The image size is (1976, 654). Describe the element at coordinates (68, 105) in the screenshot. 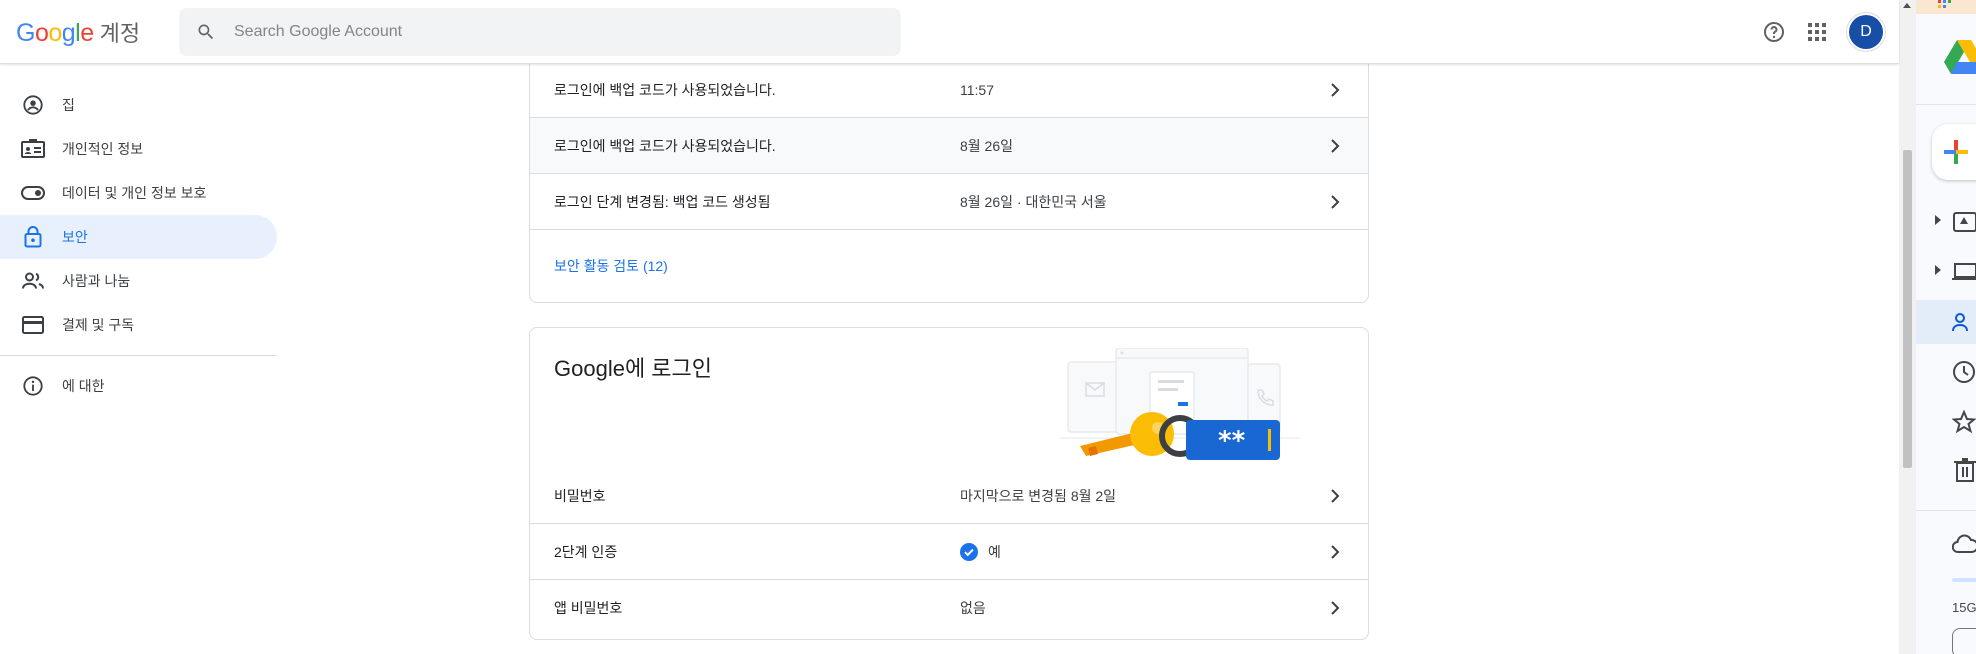

I see `sidebar-item-label: 집` at that location.